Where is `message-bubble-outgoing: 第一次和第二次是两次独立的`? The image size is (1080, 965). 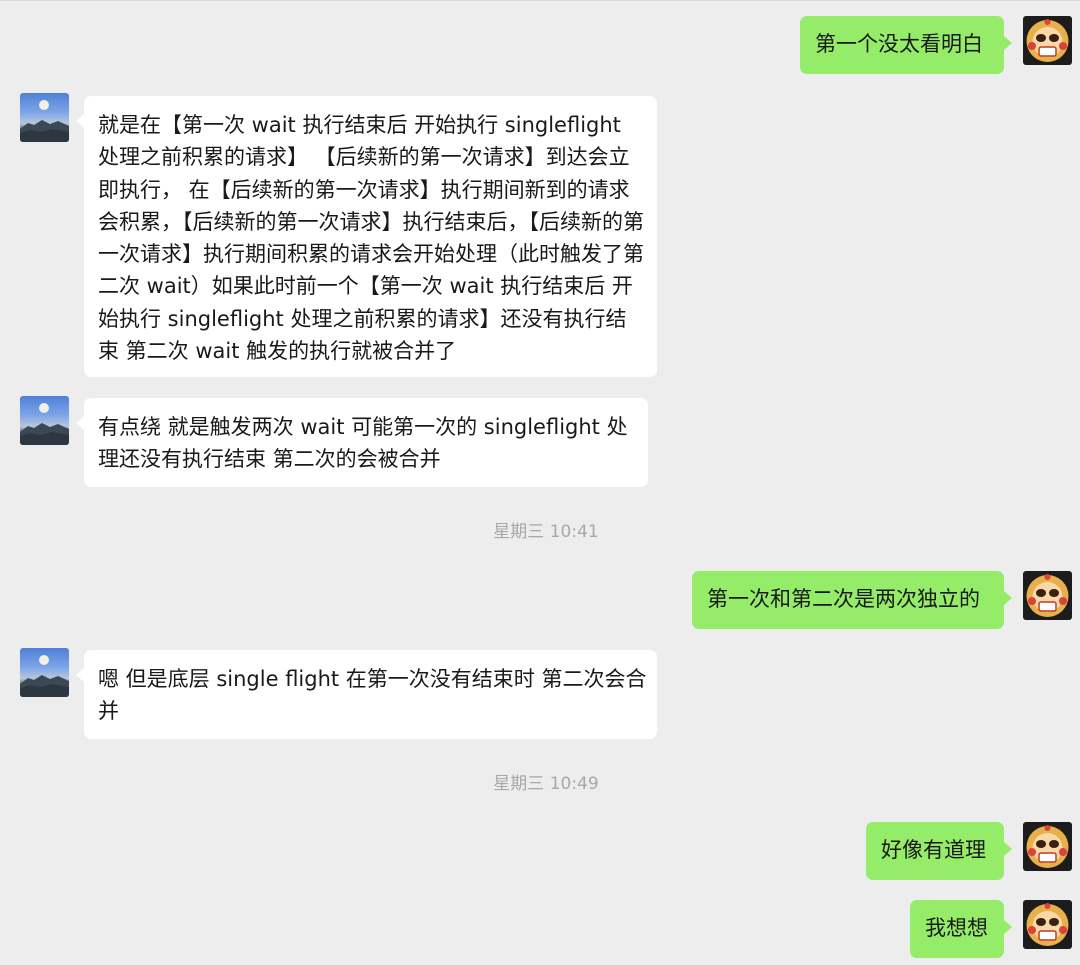 message-bubble-outgoing: 第一次和第二次是两次独立的 is located at coordinates (852, 600).